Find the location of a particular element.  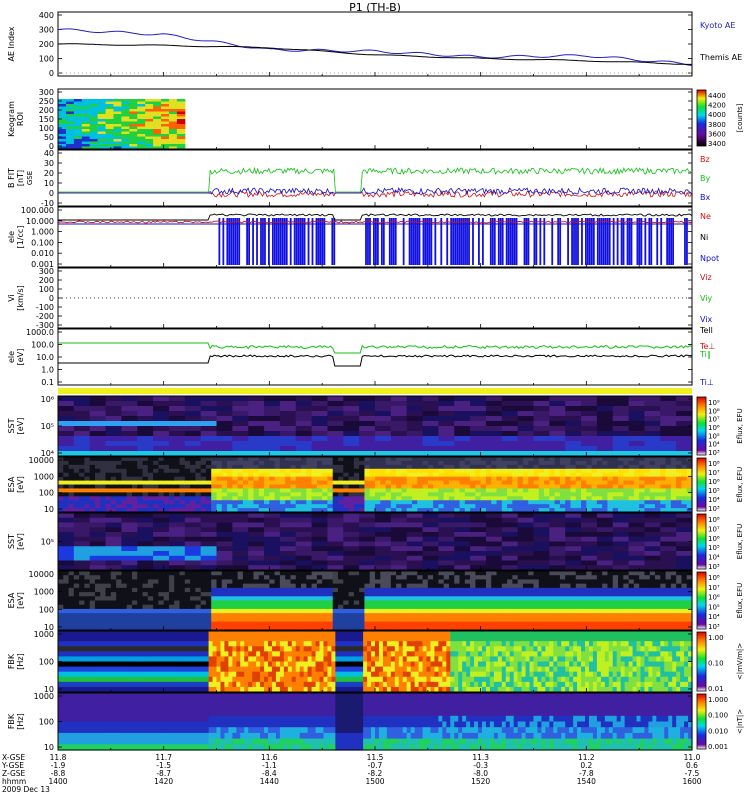

y-tick-label: 200 is located at coordinates (46, 280).